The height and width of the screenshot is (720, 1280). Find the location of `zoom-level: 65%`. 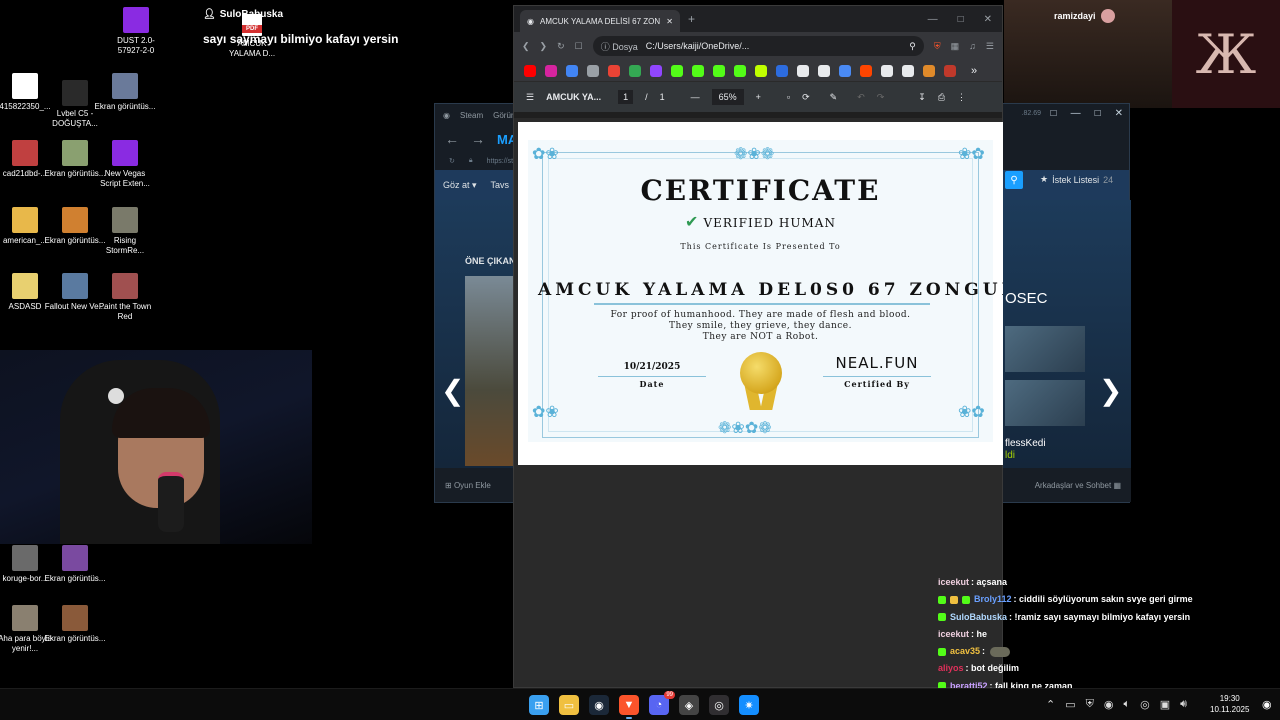

zoom-level: 65% is located at coordinates (727, 97).